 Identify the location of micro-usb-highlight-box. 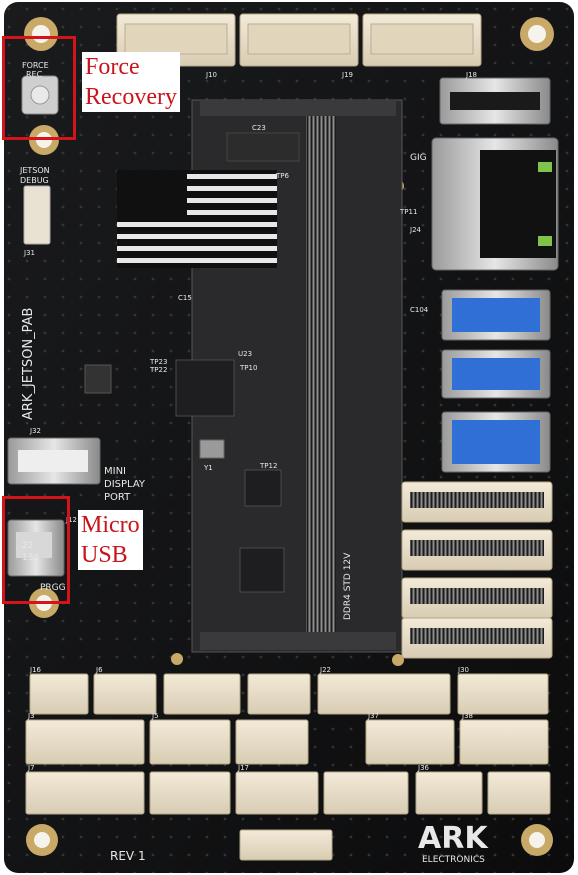
(36, 550).